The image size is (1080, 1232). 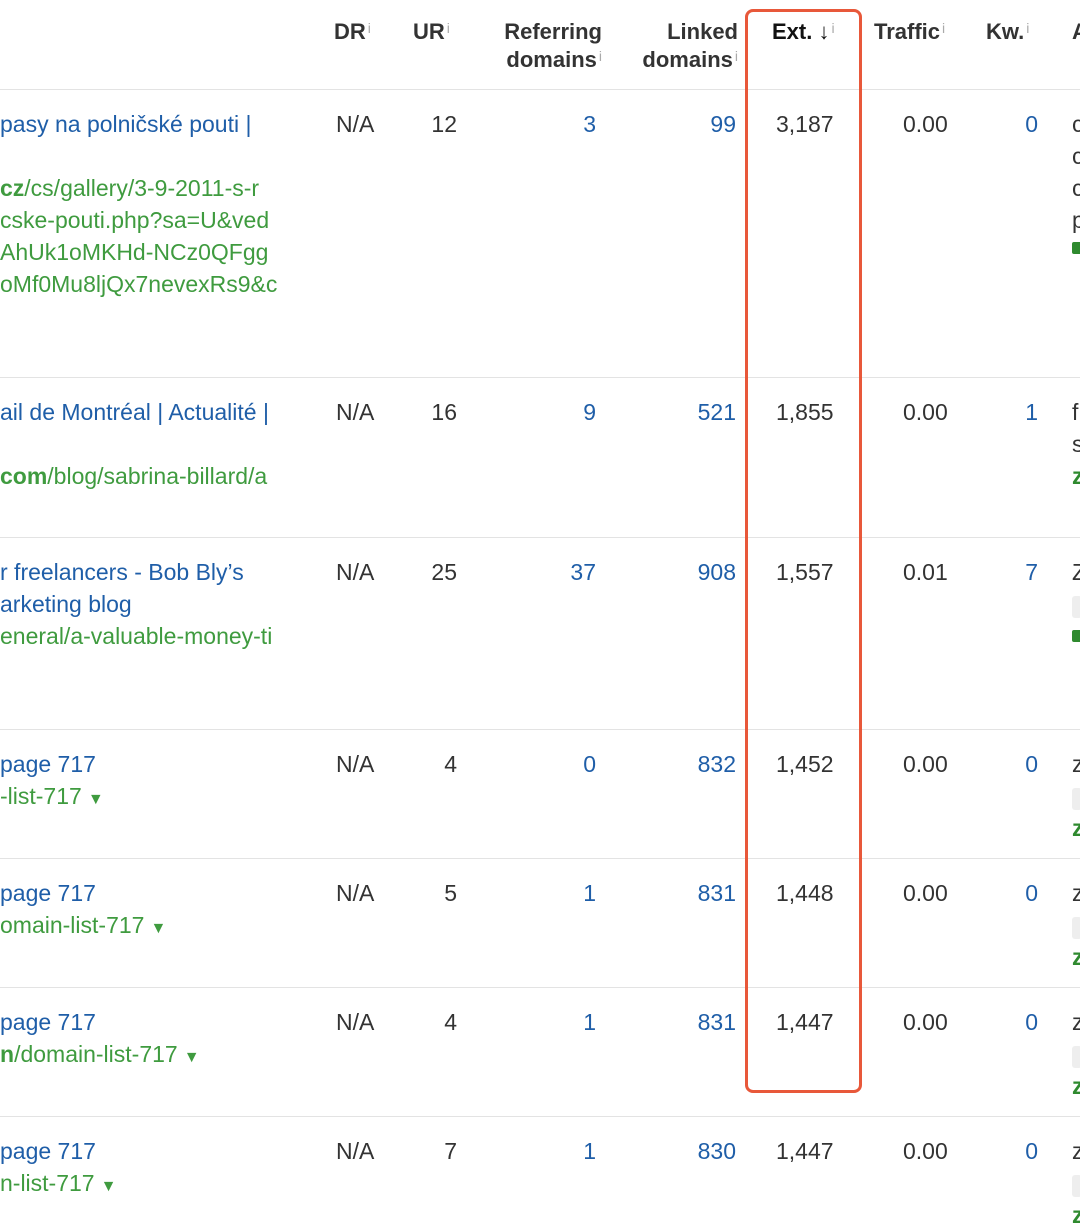 I want to click on ur-value: 16, so click(x=444, y=412).